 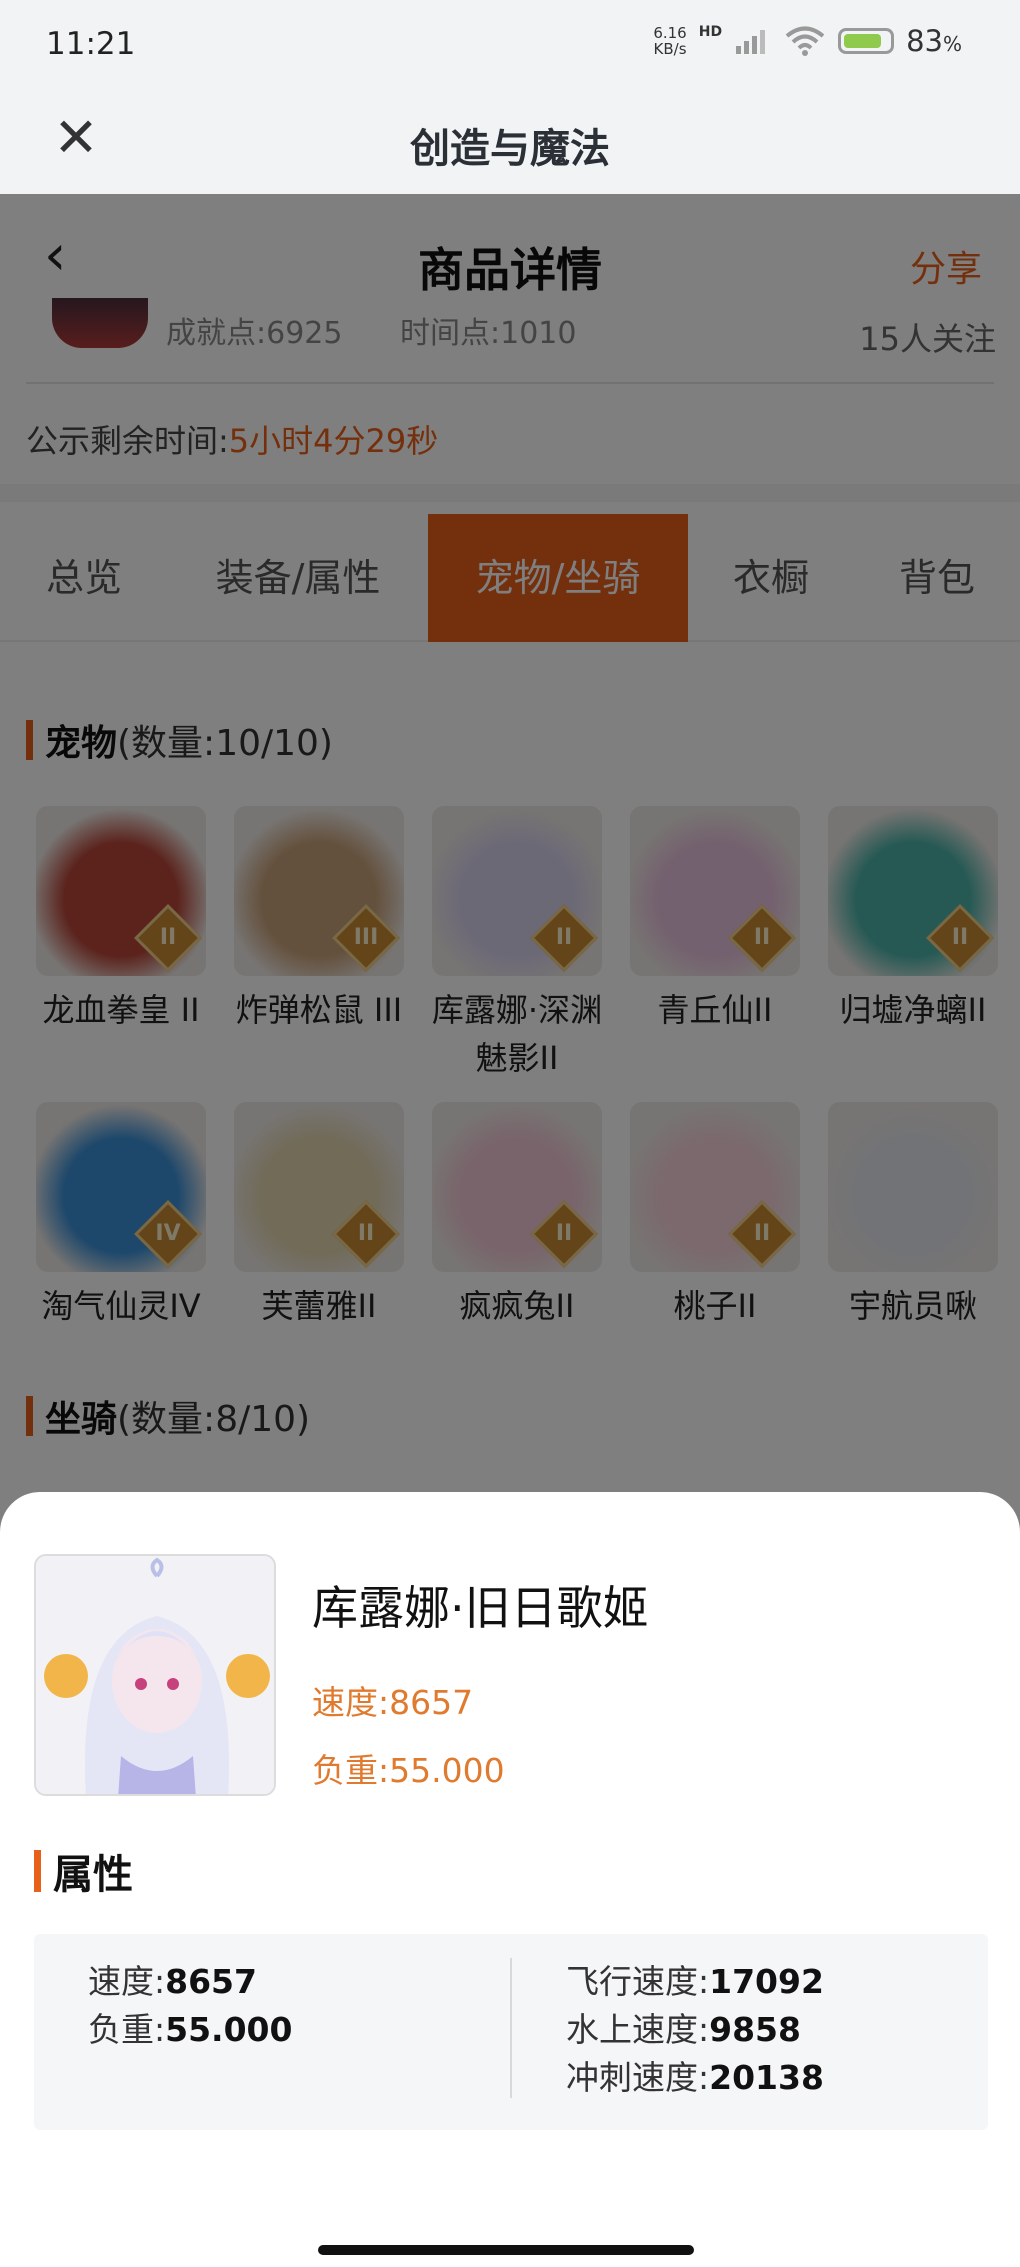 I want to click on pet-portrait-image, so click(x=155, y=1675).